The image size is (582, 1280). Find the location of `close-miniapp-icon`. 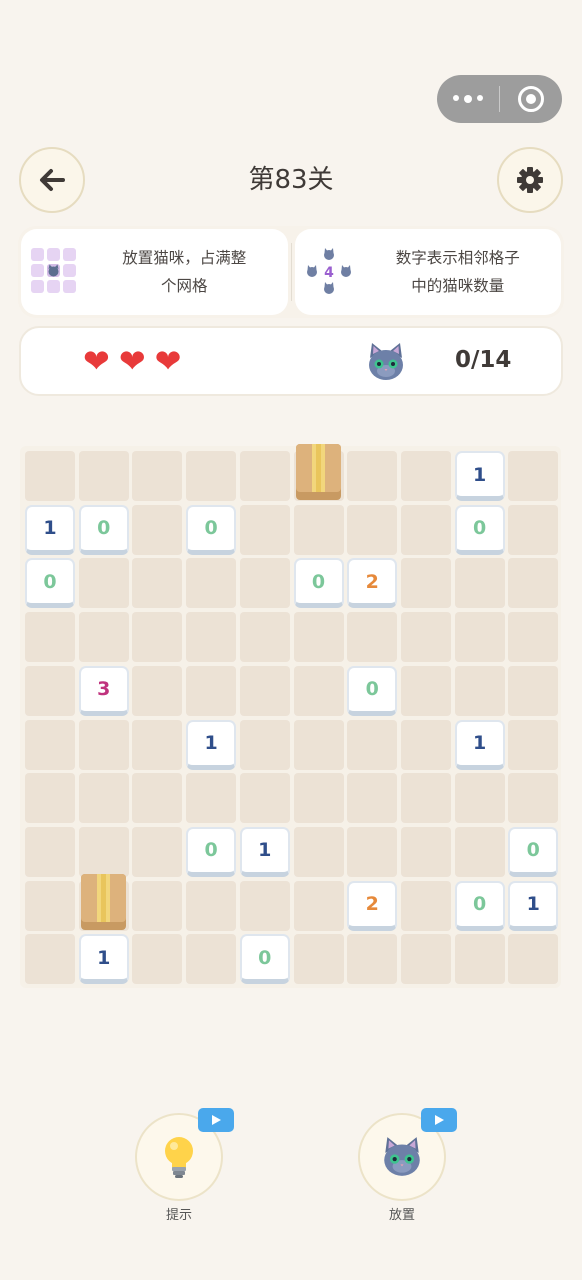

close-miniapp-icon is located at coordinates (531, 99).